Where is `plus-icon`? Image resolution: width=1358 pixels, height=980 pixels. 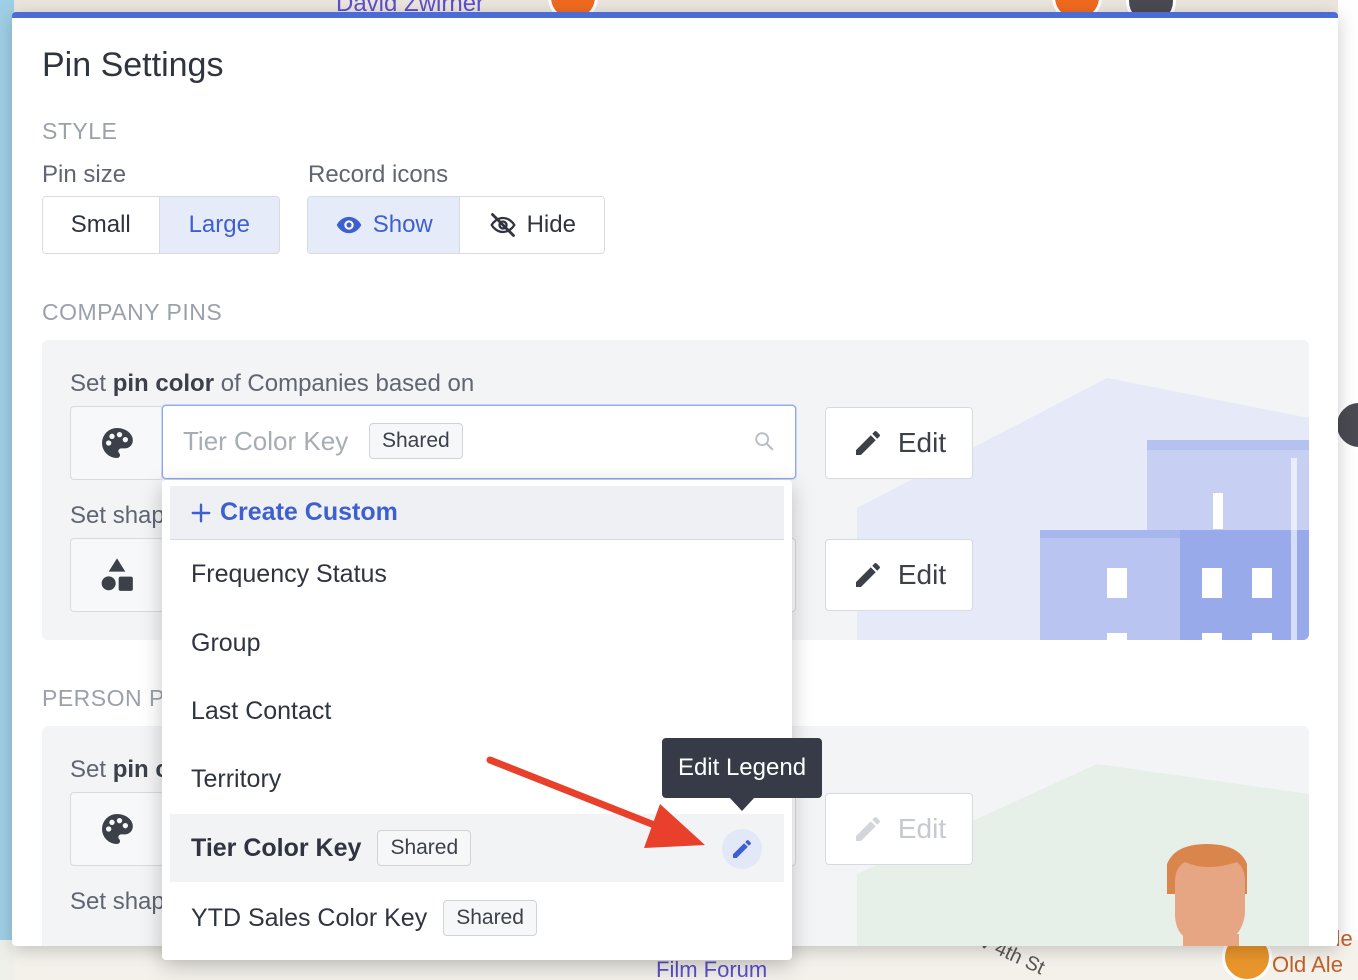
plus-icon is located at coordinates (201, 512).